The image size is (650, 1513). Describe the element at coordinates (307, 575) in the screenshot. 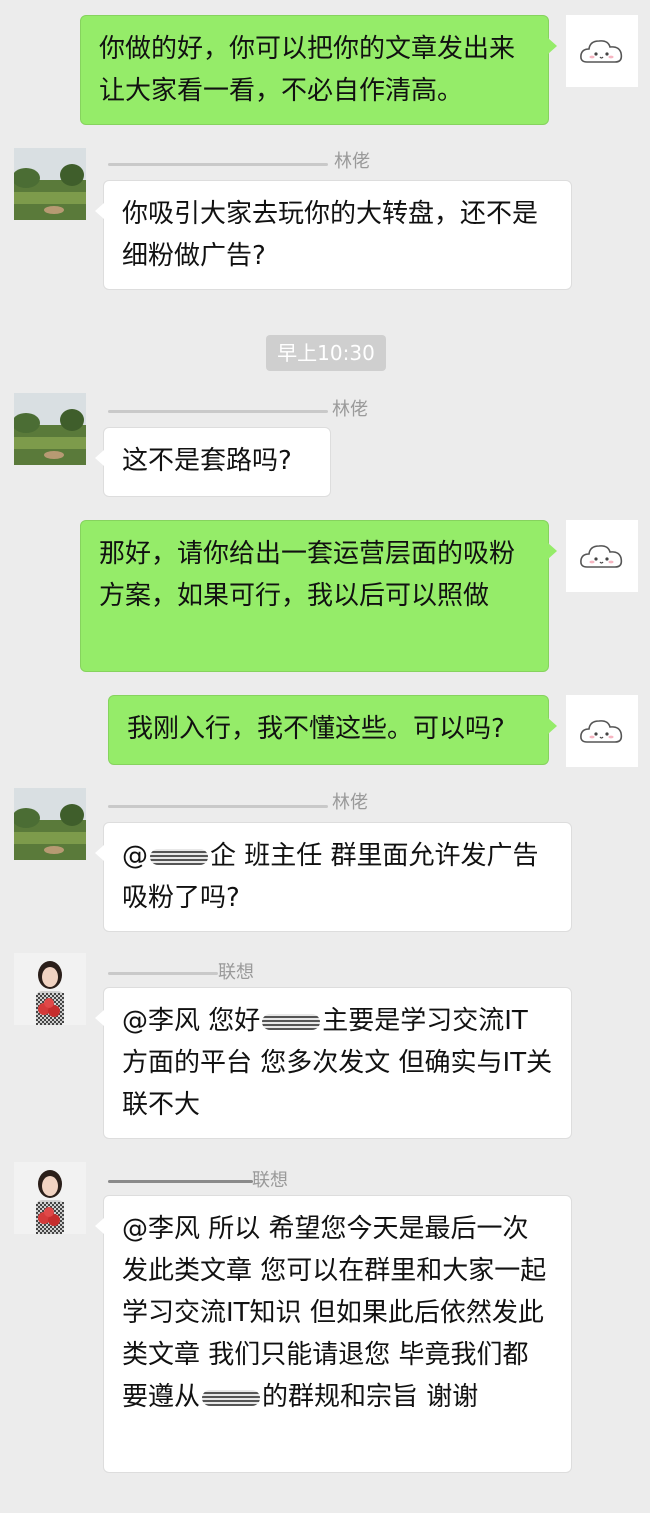

I see `message-text: 那好，请你给出一套运营层面的吸粉方案，如果可行，我以后可以照做` at that location.